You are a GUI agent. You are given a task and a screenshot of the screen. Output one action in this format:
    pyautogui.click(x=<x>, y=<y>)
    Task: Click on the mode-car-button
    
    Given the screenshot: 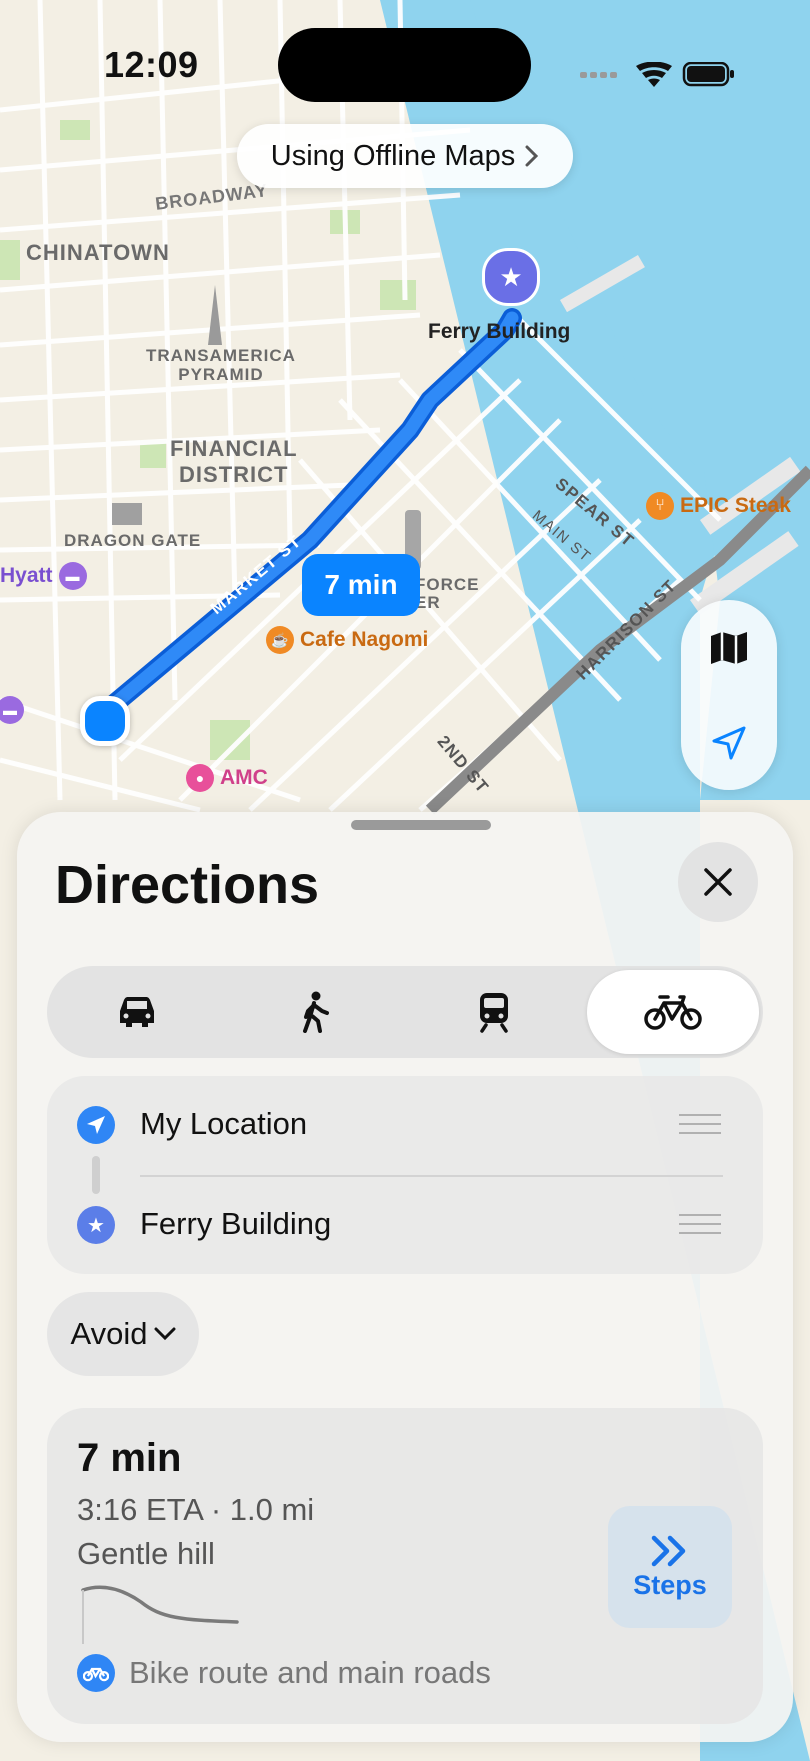 What is the action you would take?
    pyautogui.click(x=137, y=1012)
    